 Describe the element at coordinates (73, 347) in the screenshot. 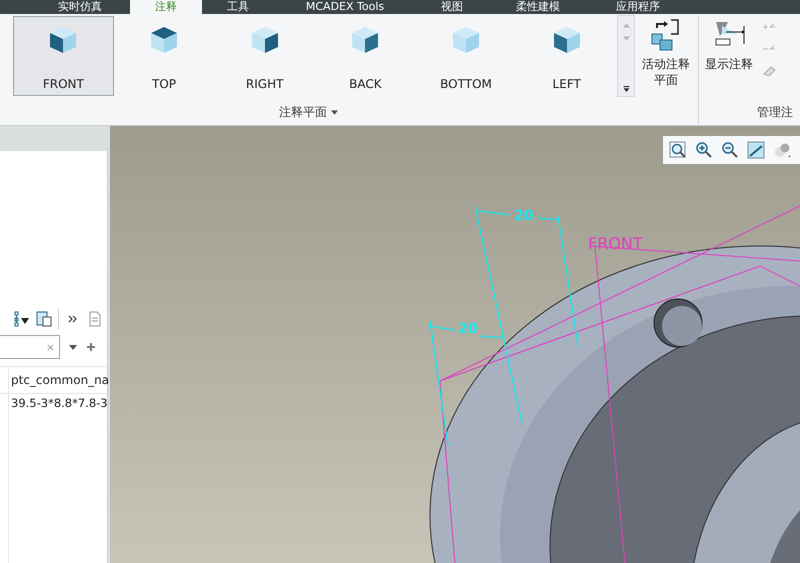

I see `dropdown-caret-icon` at that location.